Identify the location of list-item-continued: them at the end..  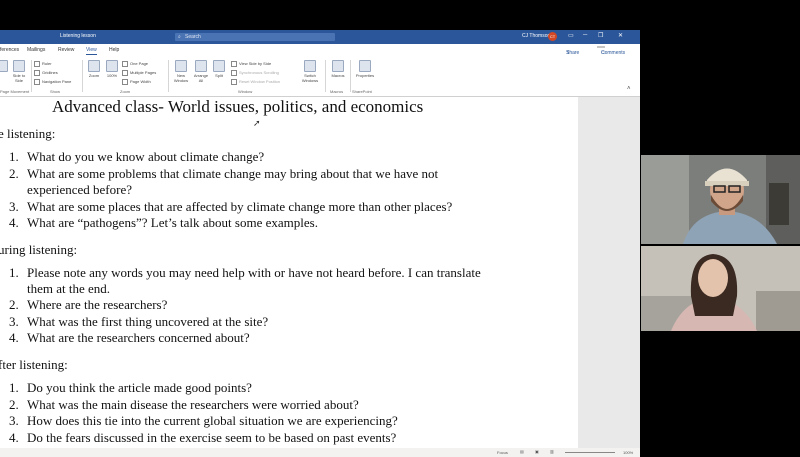
(69, 288).